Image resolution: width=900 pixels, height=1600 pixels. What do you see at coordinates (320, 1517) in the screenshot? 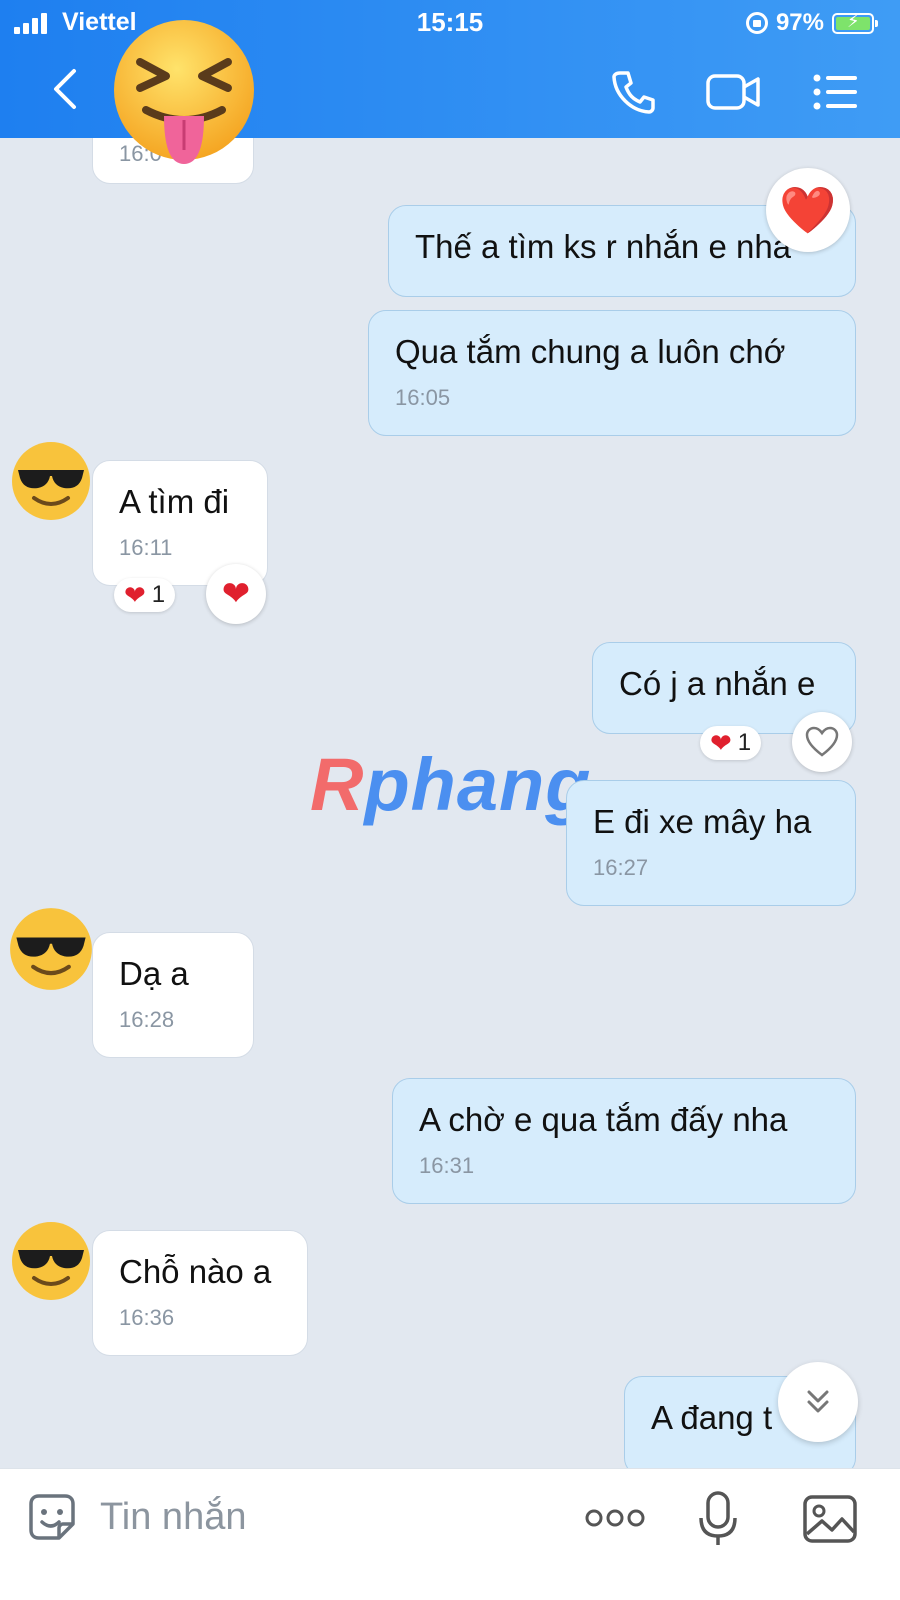
I see `message-input` at bounding box center [320, 1517].